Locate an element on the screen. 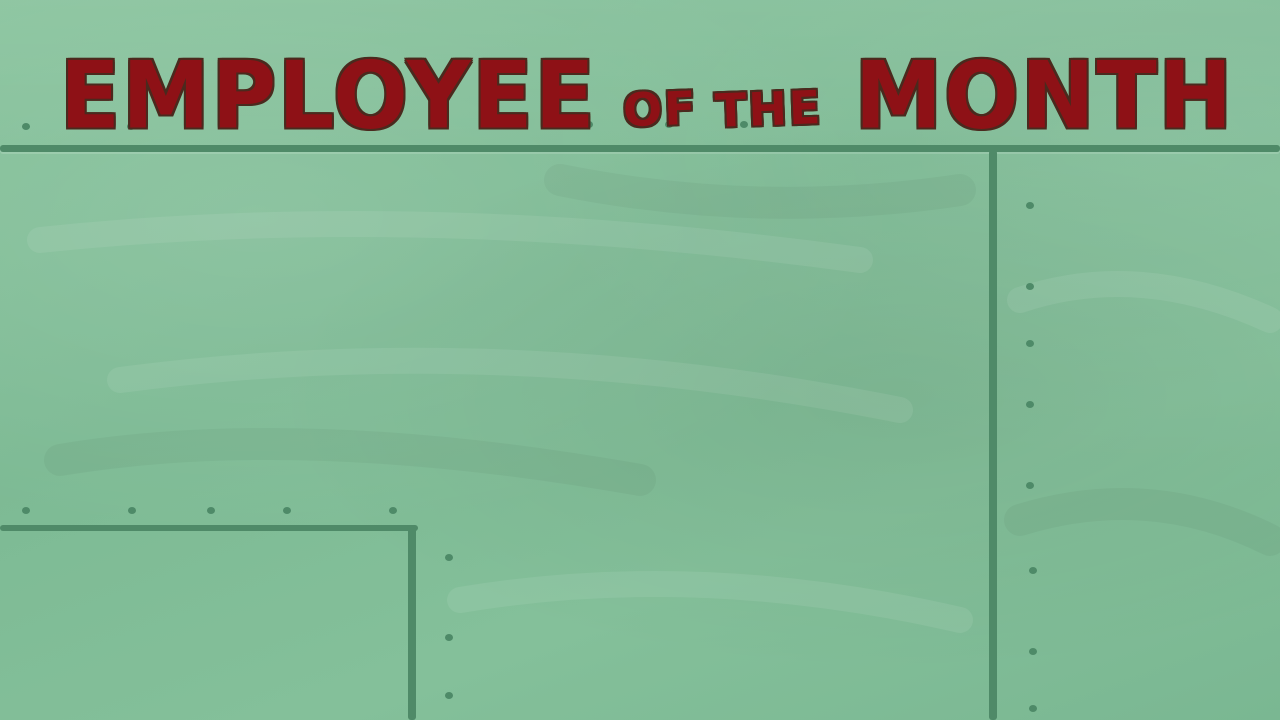 This screenshot has width=1280, height=720. title-word-the: THE is located at coordinates (769, 109).